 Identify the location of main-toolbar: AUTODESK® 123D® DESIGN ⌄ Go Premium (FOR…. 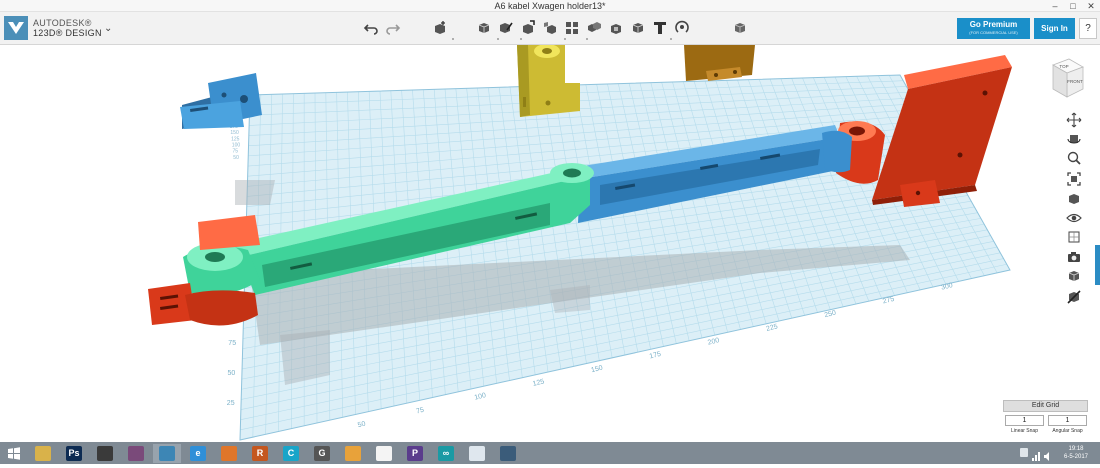
(550, 28).